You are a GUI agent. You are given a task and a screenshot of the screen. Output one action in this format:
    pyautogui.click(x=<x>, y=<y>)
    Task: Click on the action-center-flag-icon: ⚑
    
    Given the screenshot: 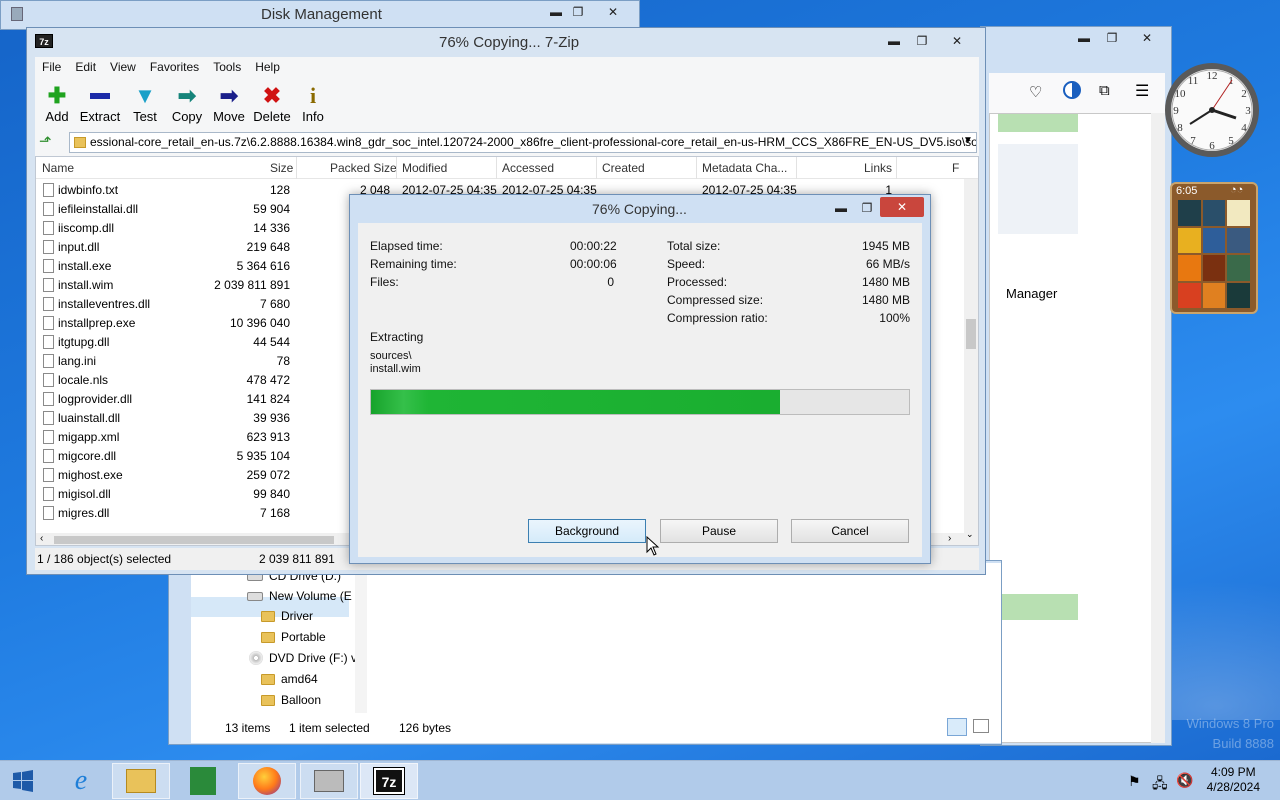 What is the action you would take?
    pyautogui.click(x=1134, y=781)
    